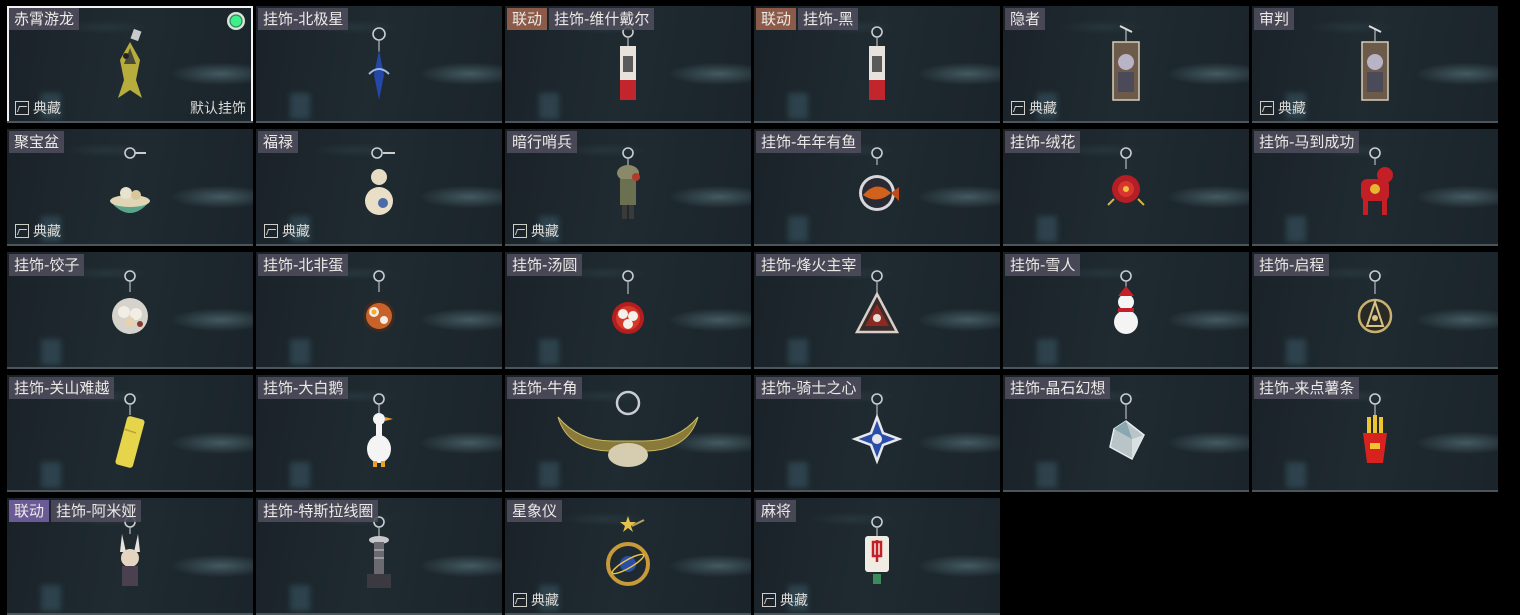 The width and height of the screenshot is (1520, 615). Describe the element at coordinates (278, 142) in the screenshot. I see `charm-name: 福禄` at that location.